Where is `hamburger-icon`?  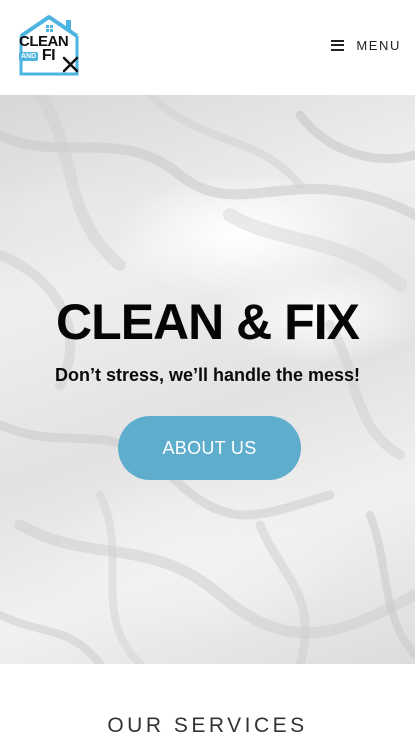
hamburger-icon is located at coordinates (338, 45).